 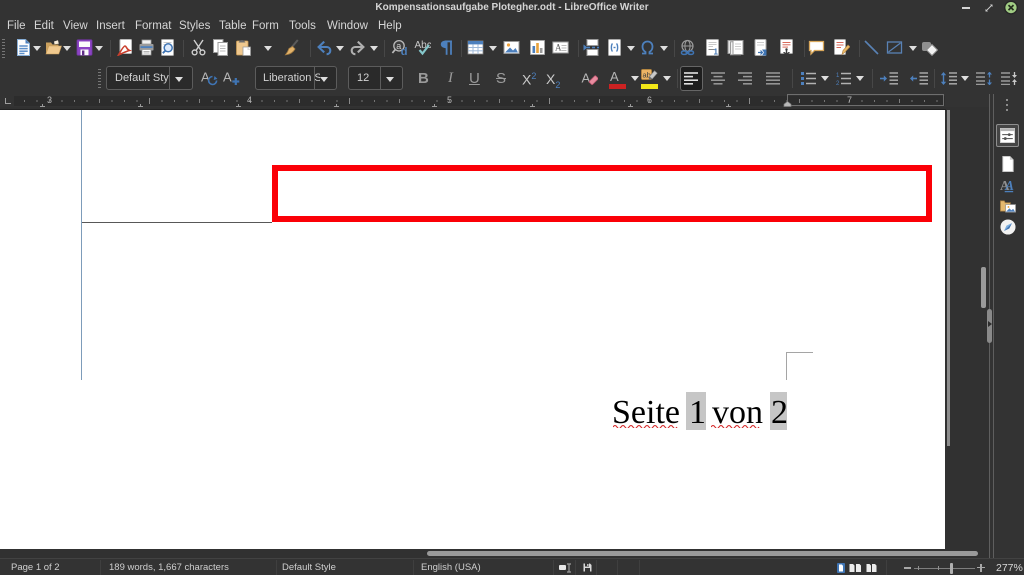 What do you see at coordinates (838, 83) in the screenshot?
I see `svg-text: 2` at bounding box center [838, 83].